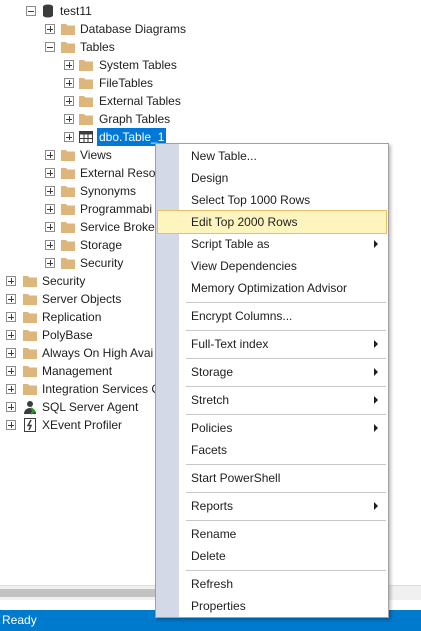 Image resolution: width=421 pixels, height=631 pixels. What do you see at coordinates (210, 178) in the screenshot?
I see `menu-item-label: Design` at bounding box center [210, 178].